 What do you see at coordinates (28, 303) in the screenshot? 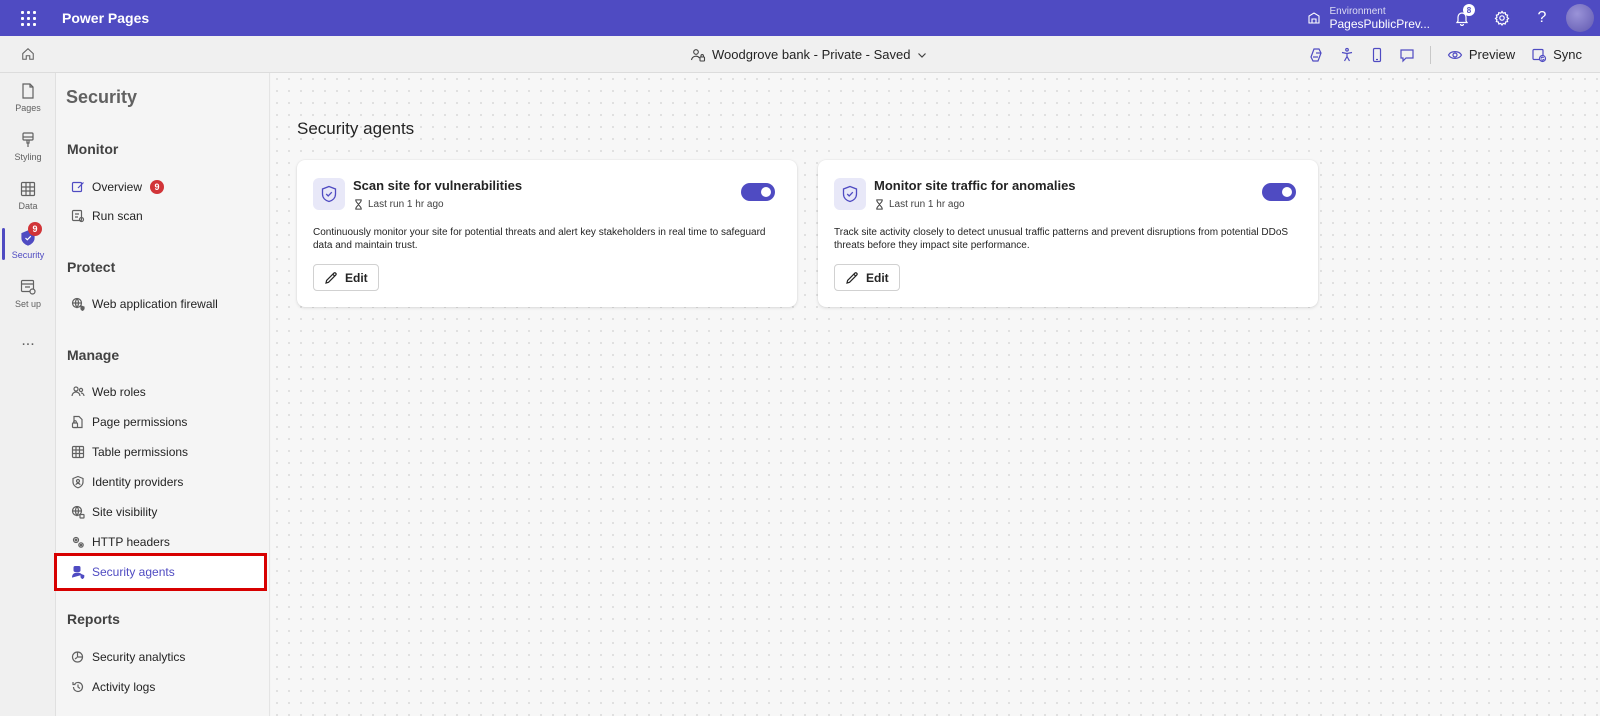
I see `rail-item-label: Set up` at bounding box center [28, 303].